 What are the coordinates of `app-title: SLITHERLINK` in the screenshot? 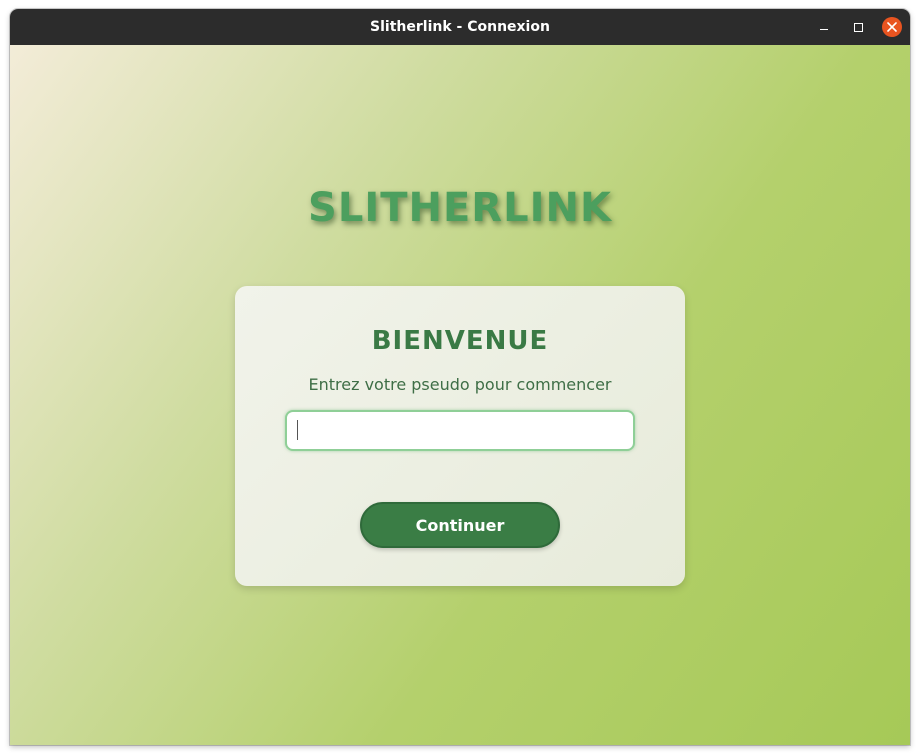 It's located at (460, 208).